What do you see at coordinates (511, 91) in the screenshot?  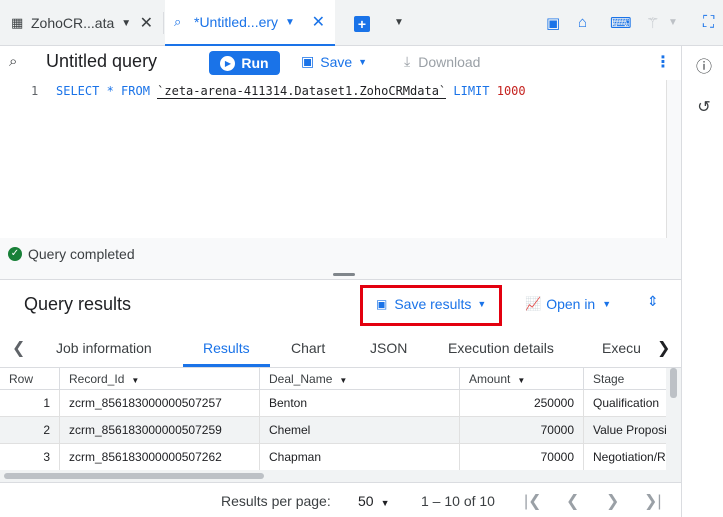 I see `sql-number: 1000` at bounding box center [511, 91].